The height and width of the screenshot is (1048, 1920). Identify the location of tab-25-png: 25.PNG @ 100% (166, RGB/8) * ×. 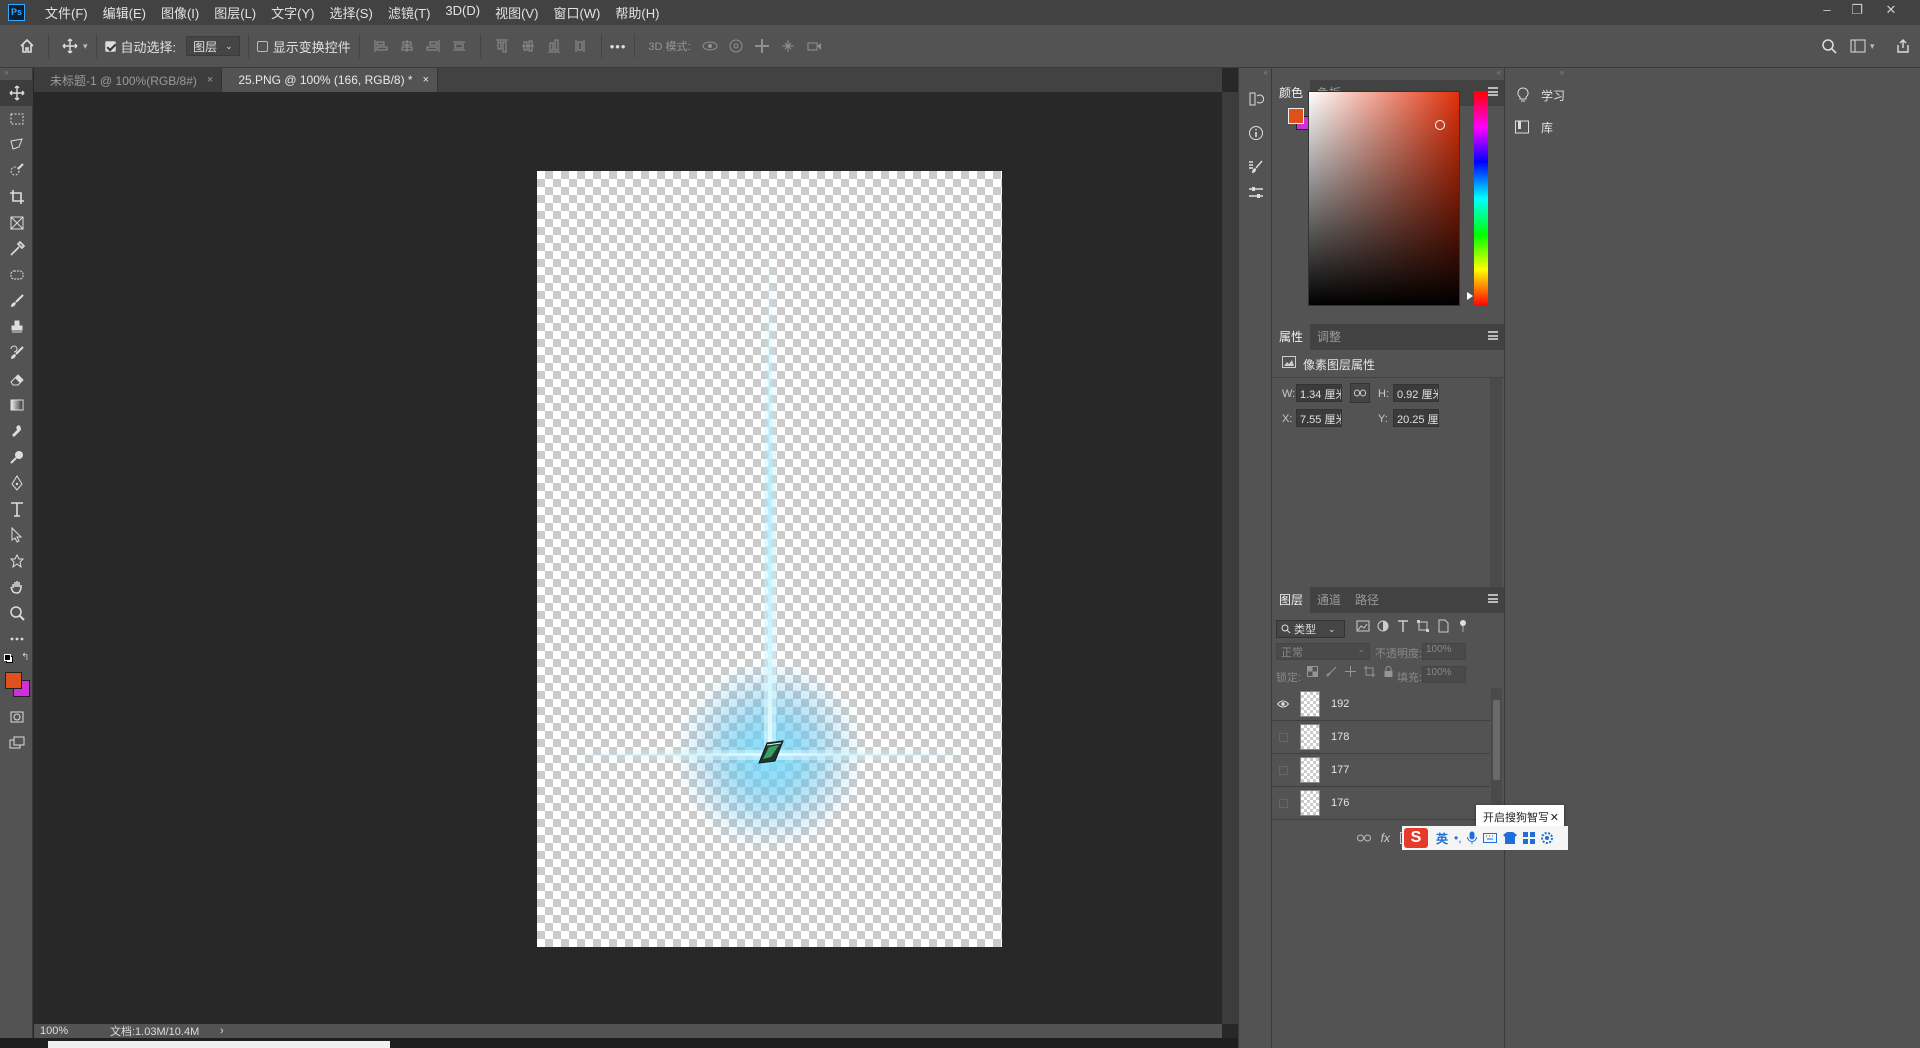
(330, 80).